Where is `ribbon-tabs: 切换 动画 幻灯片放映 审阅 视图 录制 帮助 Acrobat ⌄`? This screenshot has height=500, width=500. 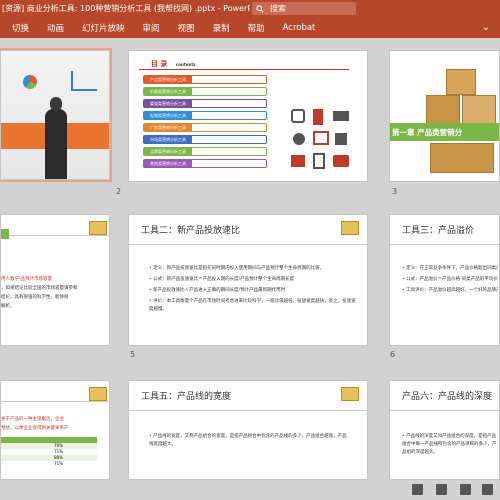 ribbon-tabs: 切换 动画 幻灯片放映 审阅 视图 录制 帮助 Acrobat ⌄ is located at coordinates (250, 27).